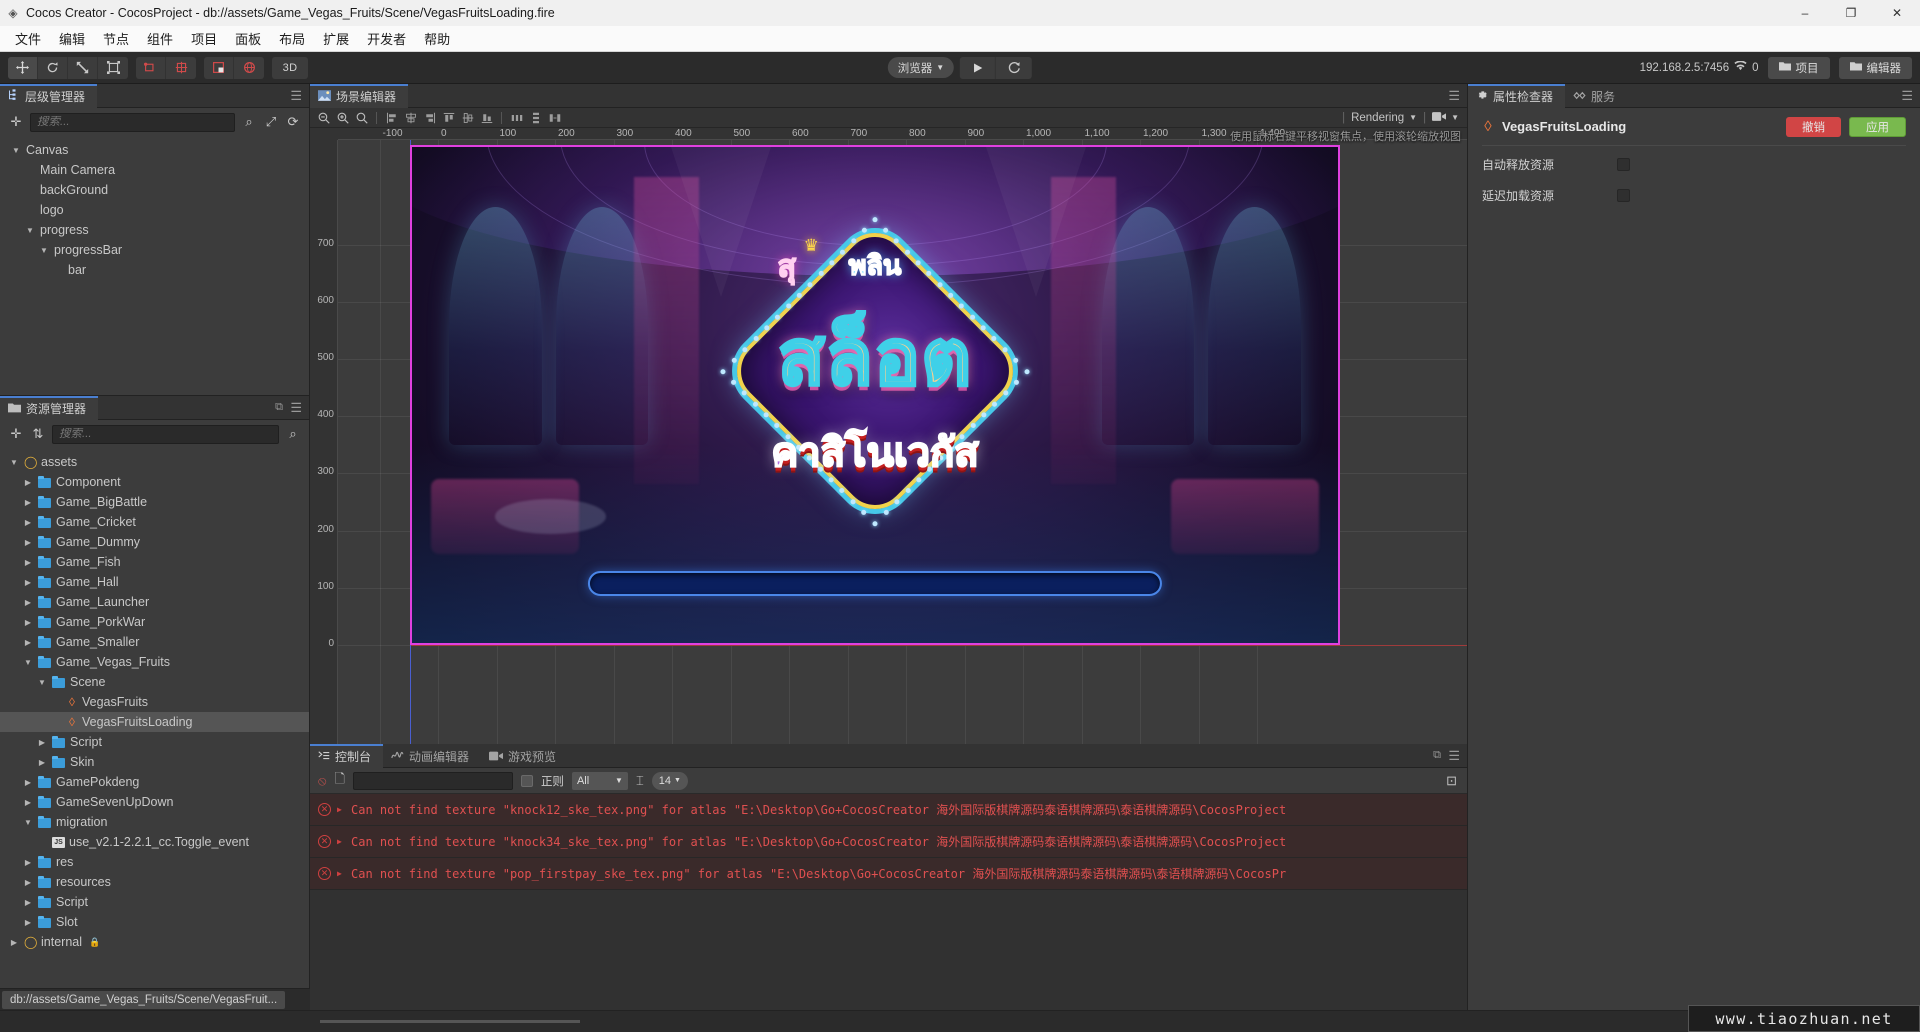  Describe the element at coordinates (72, 38) in the screenshot. I see `menu-edit: 编辑` at that location.